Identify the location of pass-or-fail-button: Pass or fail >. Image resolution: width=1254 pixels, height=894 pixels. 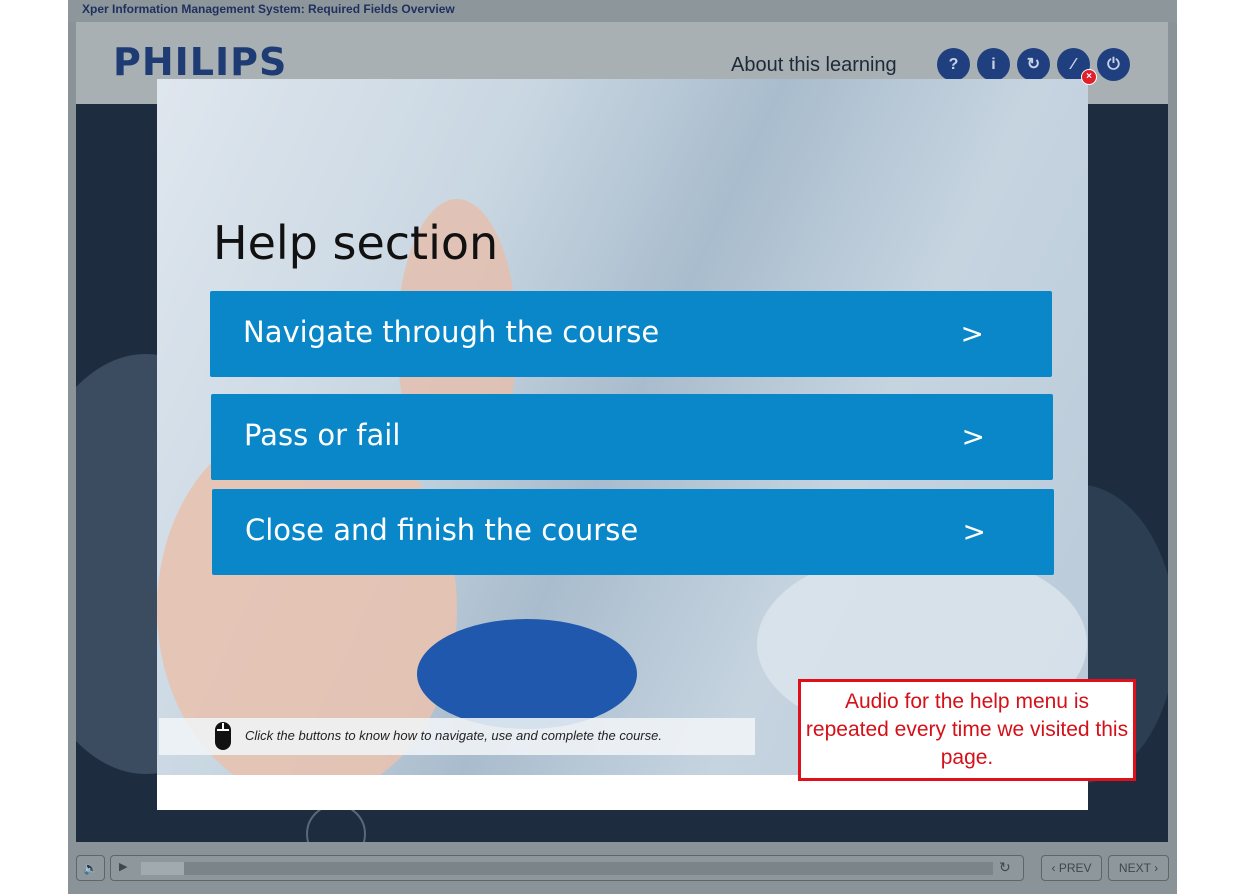
(632, 437).